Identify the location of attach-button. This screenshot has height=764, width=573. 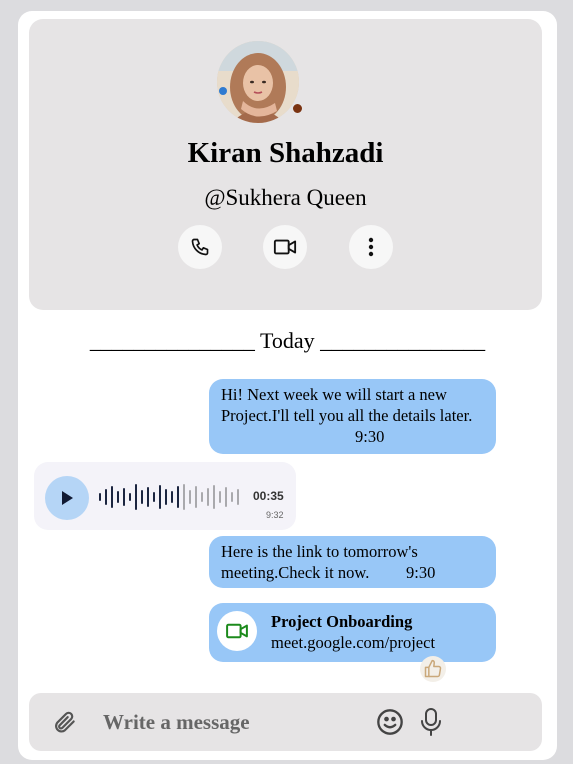
(65, 724).